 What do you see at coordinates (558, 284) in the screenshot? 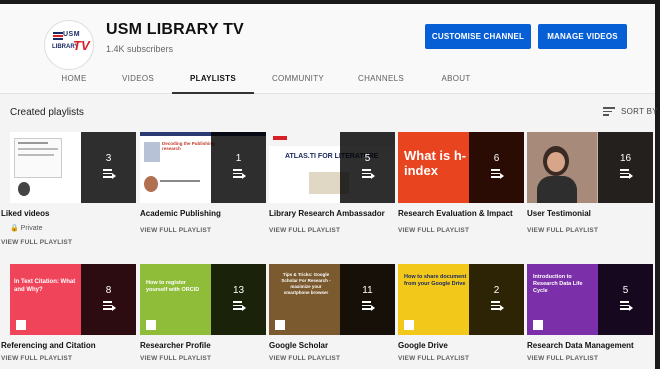
I see `thumb-caption: Introduction to Research Data Life Cycle` at bounding box center [558, 284].